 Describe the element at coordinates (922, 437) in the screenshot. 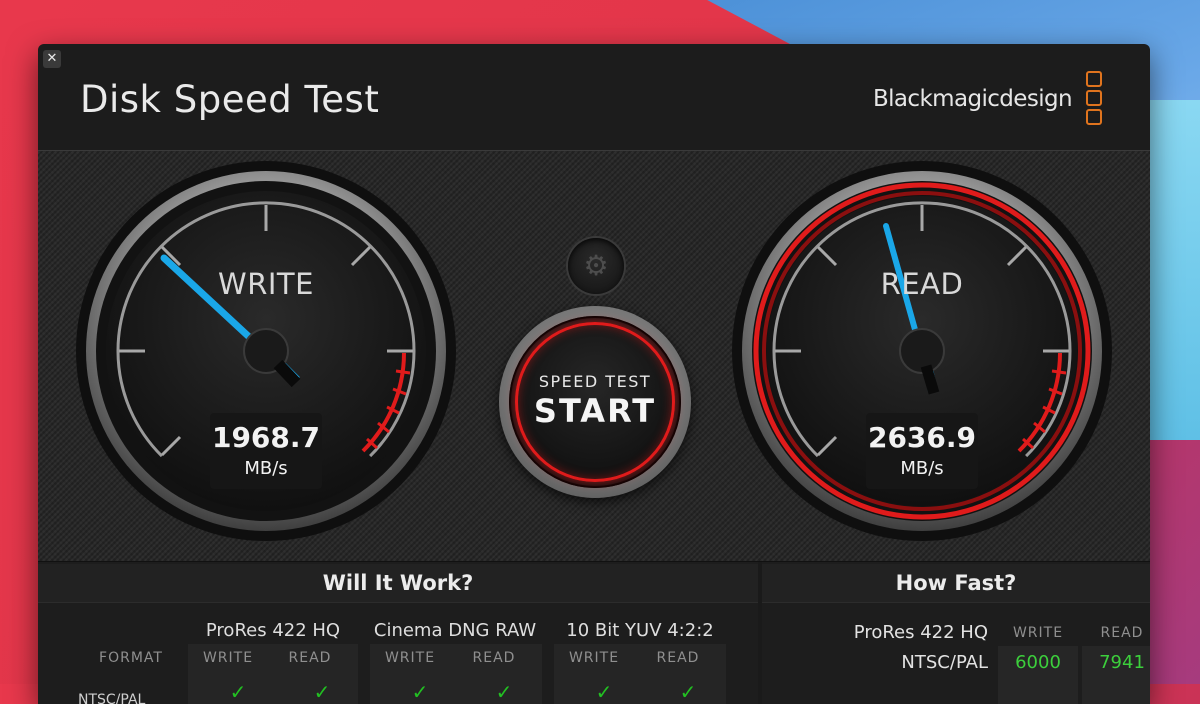

I see `read-speed-value: 2636.9` at that location.